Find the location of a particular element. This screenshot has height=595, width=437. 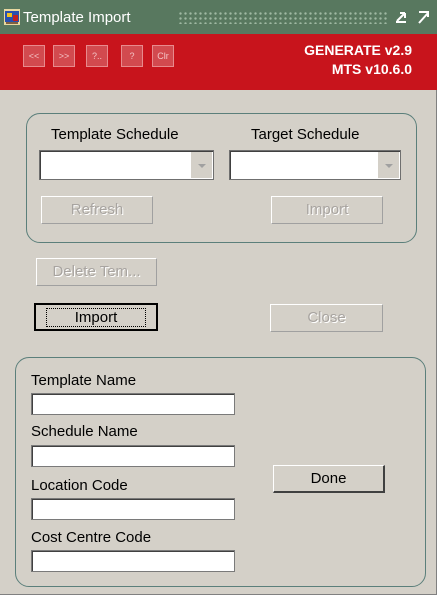

version-info: GENERATE v2.9 MTS v10.6.0 is located at coordinates (358, 60).